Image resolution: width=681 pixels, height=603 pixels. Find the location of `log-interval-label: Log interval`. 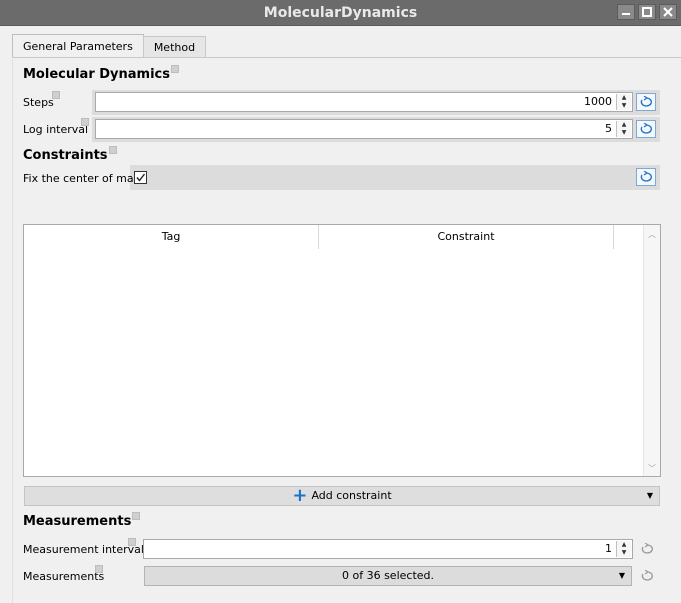

log-interval-label: Log interval is located at coordinates (56, 129).